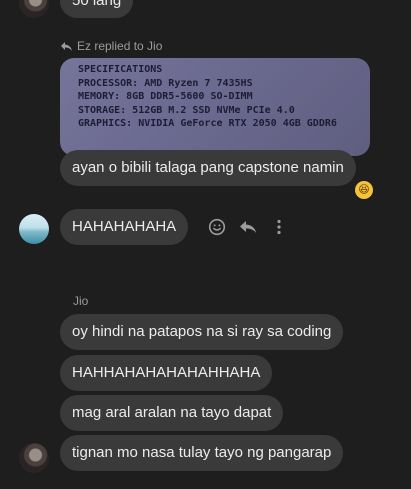  I want to click on message-bubble: ayan o bibili talaga pang capstone namin, so click(208, 168).